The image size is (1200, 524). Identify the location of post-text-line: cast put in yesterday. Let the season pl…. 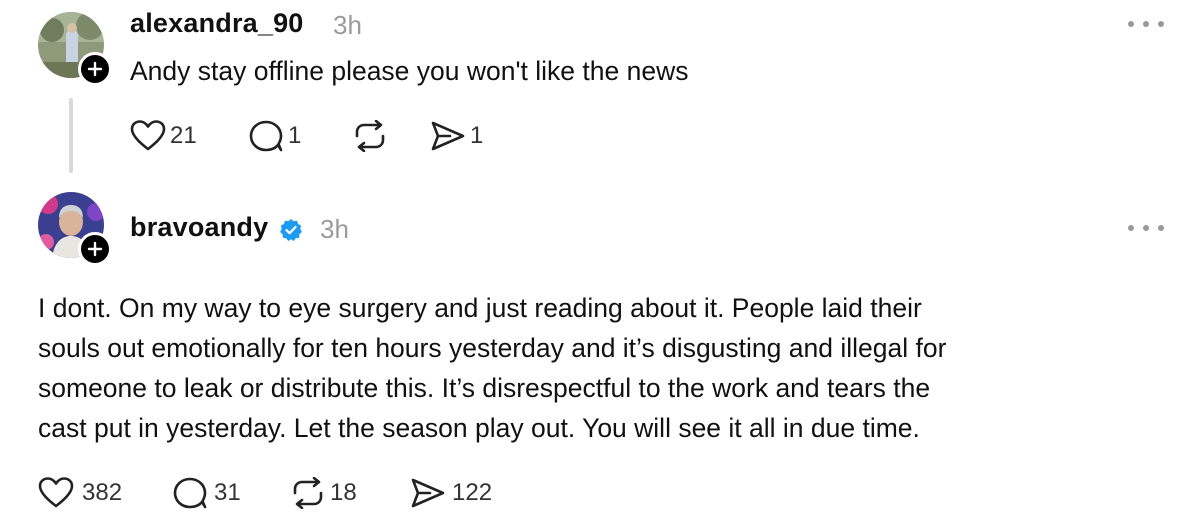
(479, 428).